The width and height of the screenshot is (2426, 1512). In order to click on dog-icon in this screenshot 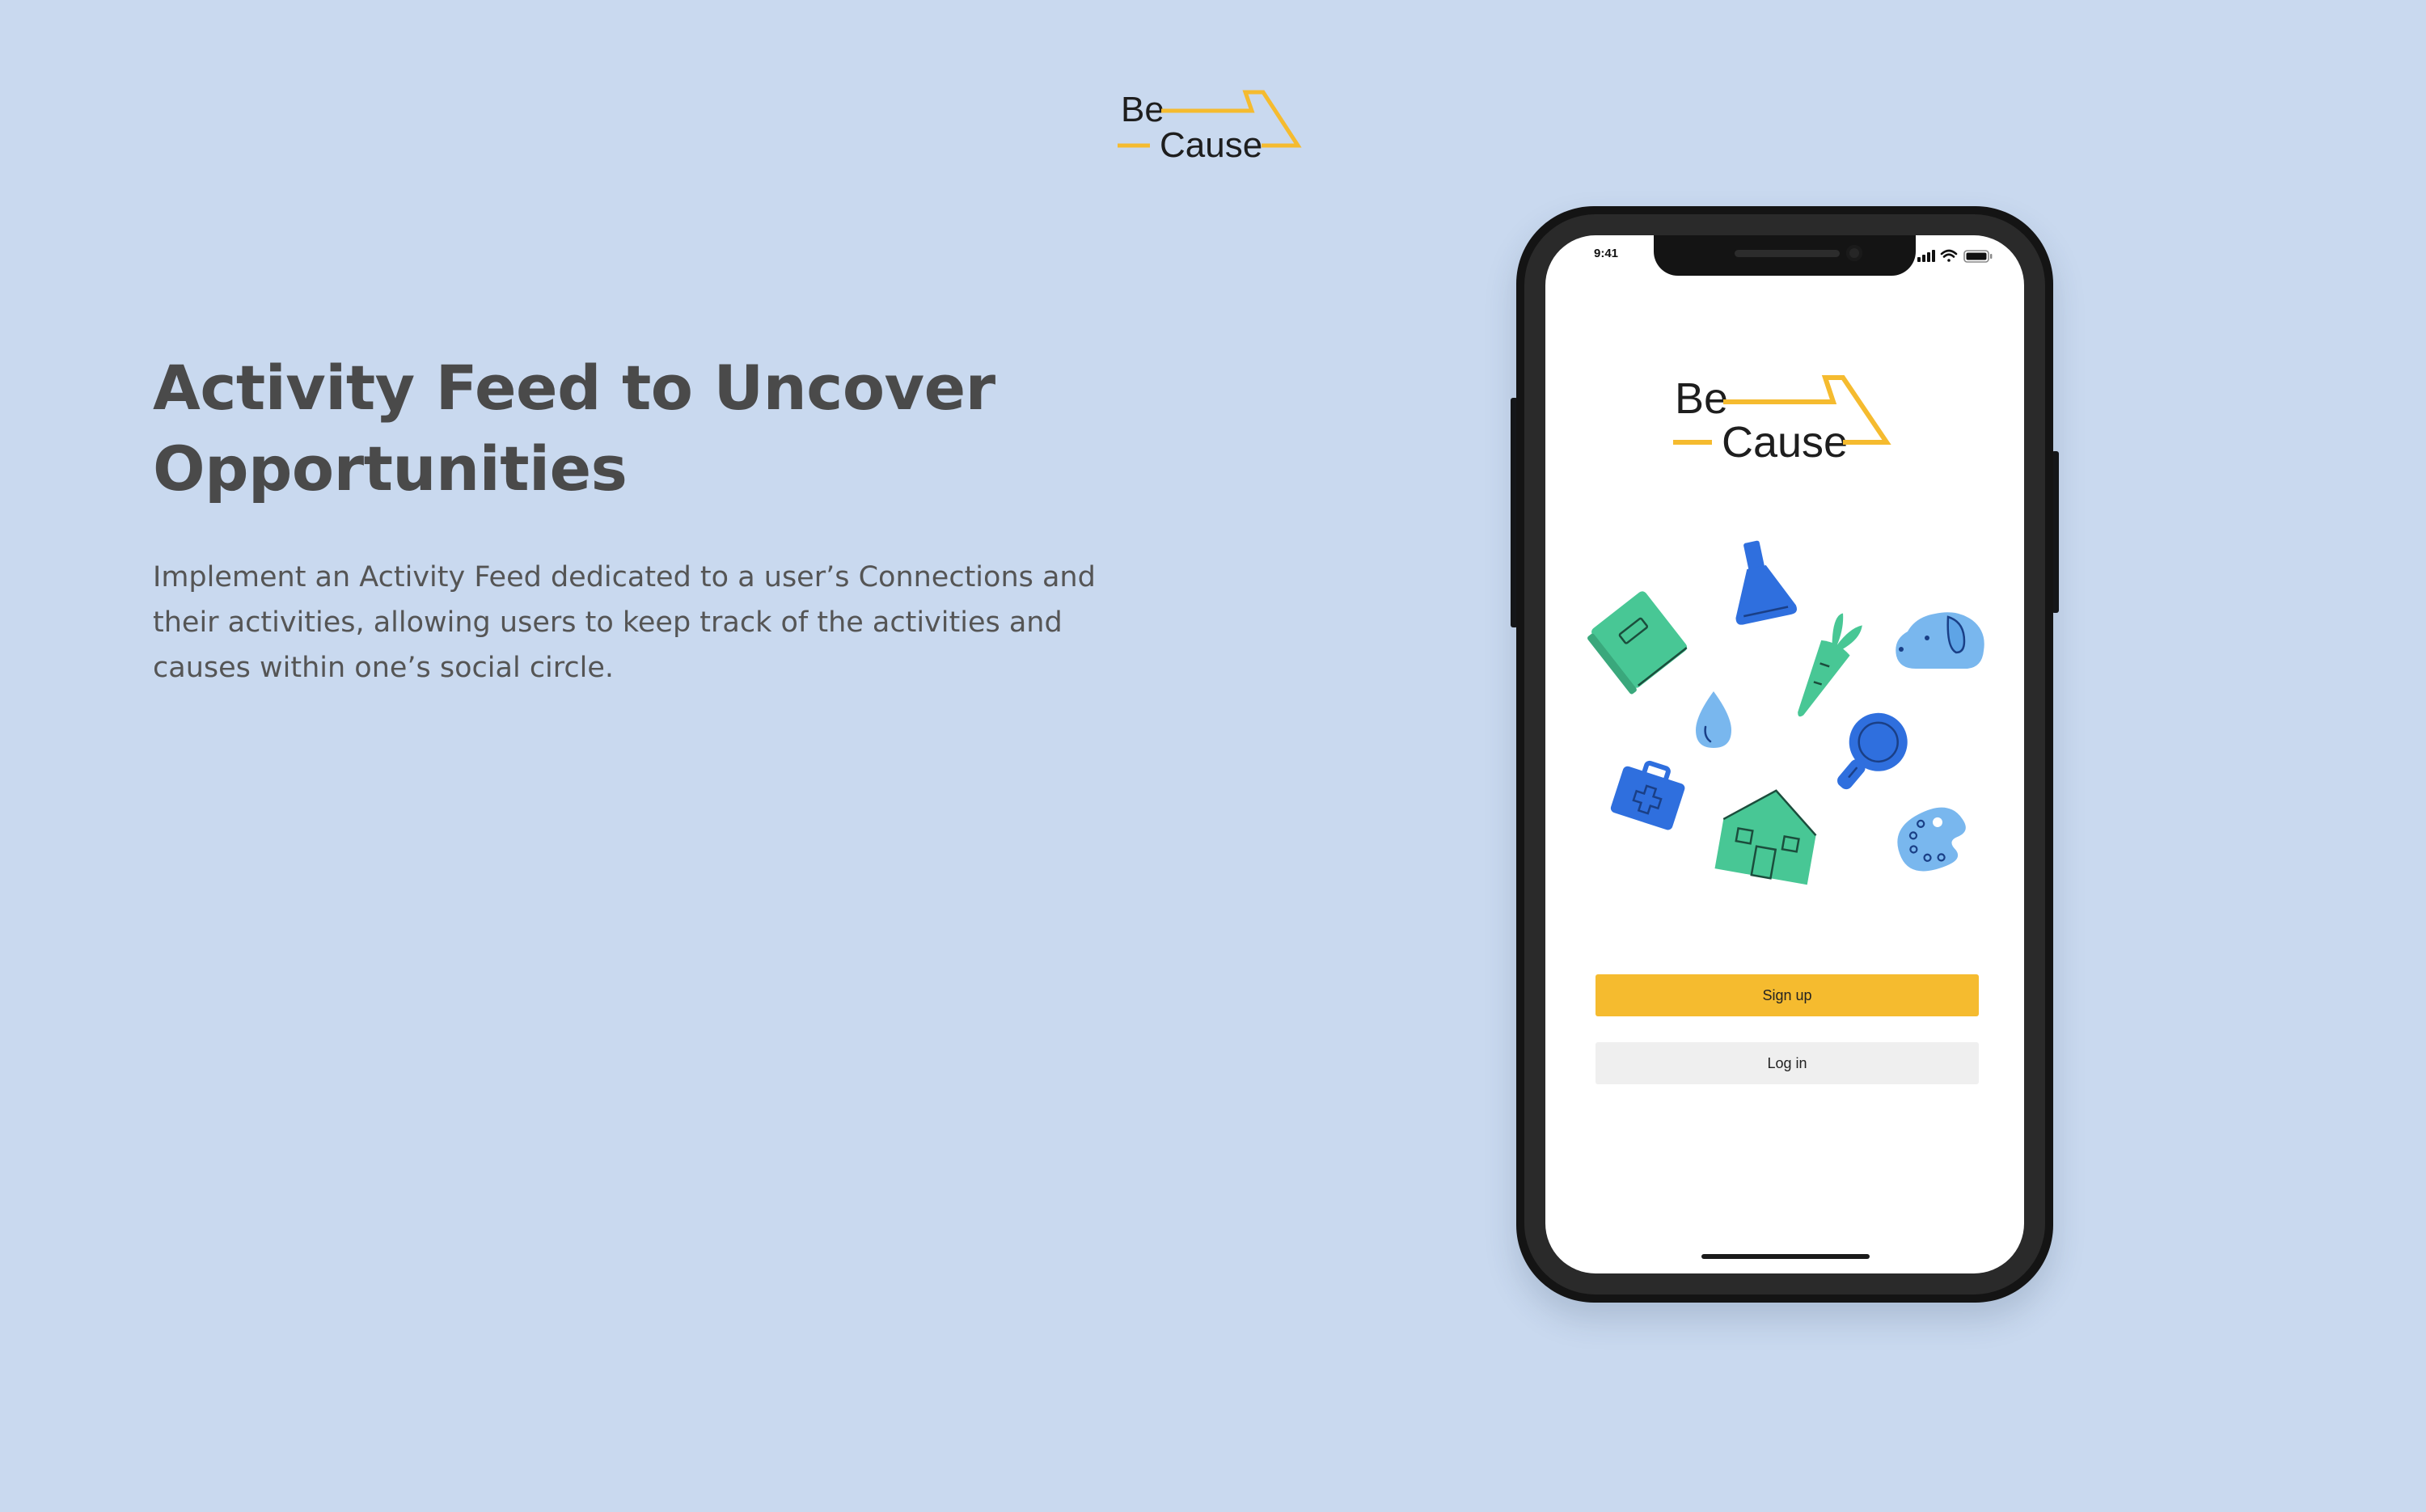, I will do `click(1940, 640)`.